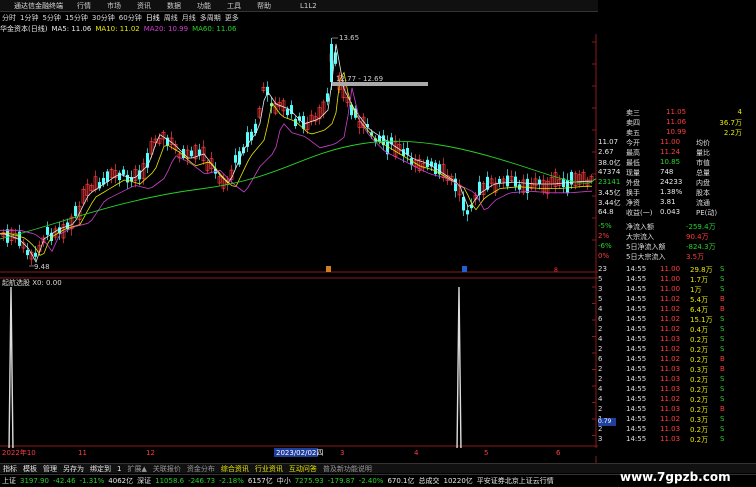 This screenshot has width=756, height=487. I want to click on period-monthly: 月线, so click(189, 18).